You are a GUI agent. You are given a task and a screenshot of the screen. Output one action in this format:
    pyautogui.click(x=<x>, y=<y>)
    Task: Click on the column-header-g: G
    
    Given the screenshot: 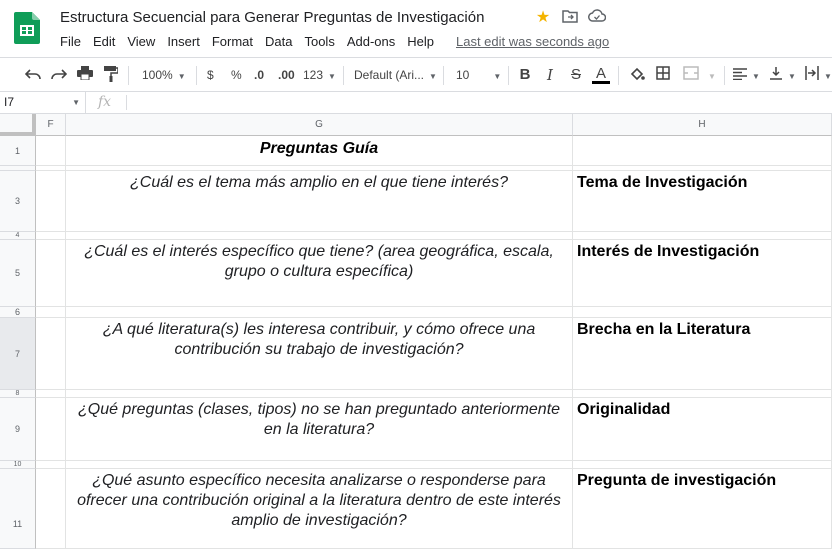 What is the action you would take?
    pyautogui.click(x=319, y=125)
    